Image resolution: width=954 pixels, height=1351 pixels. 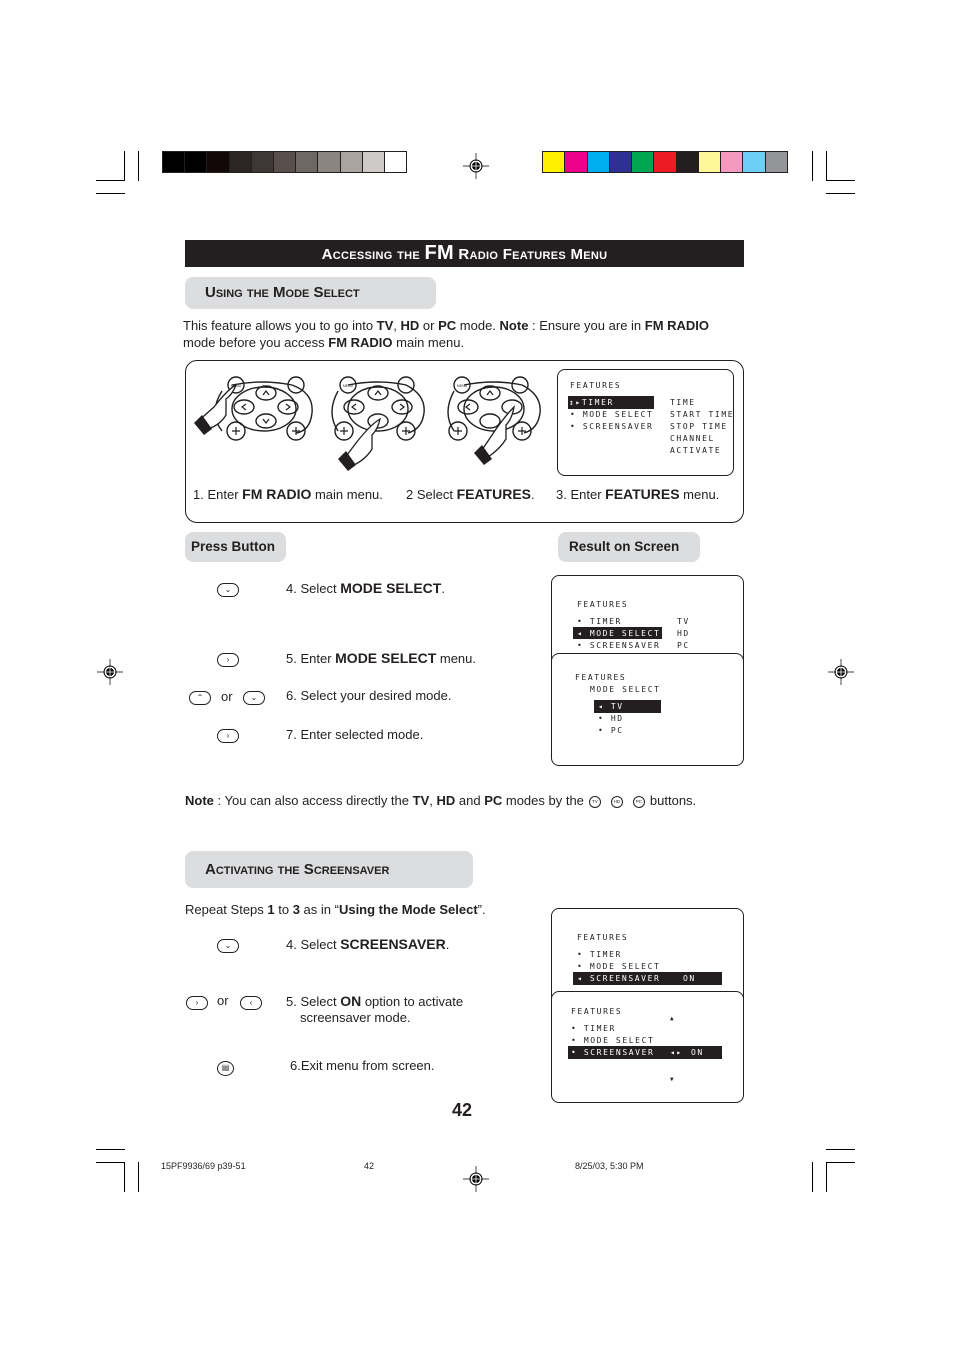 I want to click on osd-sub-item: START TIME, so click(x=702, y=414).